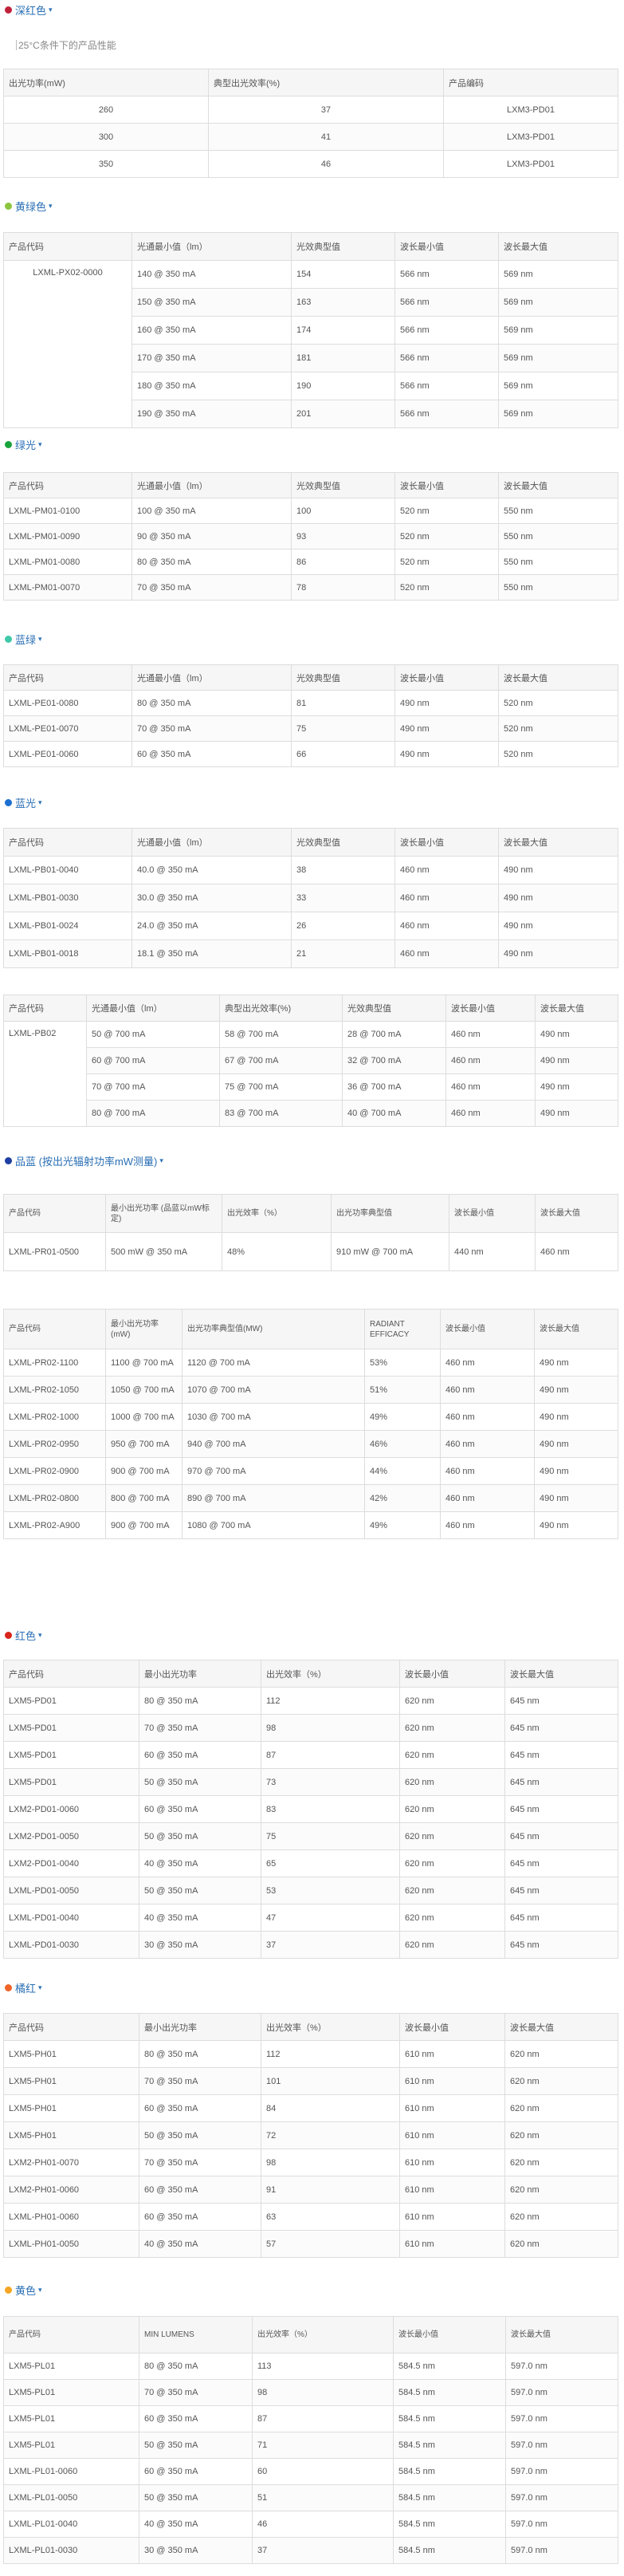  What do you see at coordinates (323, 2471) in the screenshot?
I see `table-cell: 60` at bounding box center [323, 2471].